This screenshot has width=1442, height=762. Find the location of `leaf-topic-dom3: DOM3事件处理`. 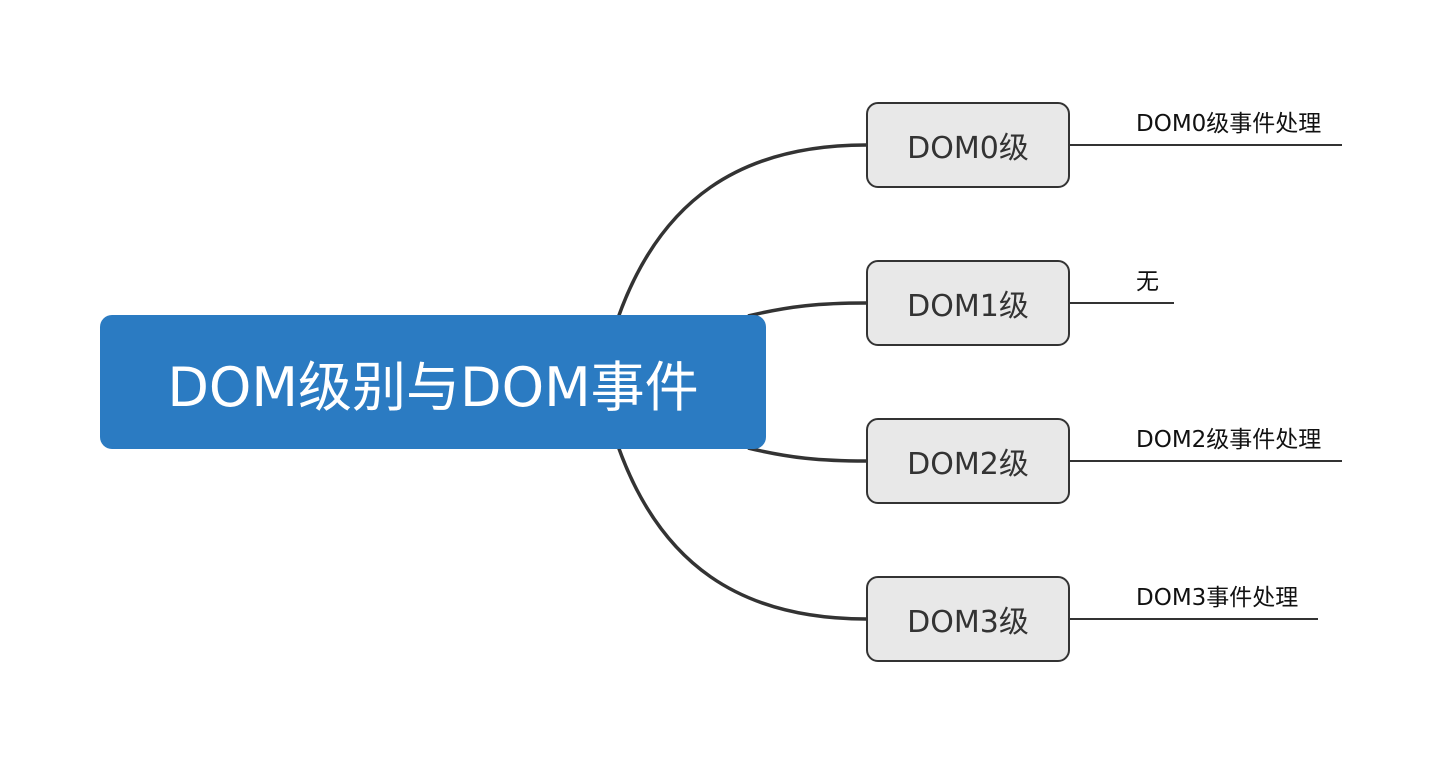

leaf-topic-dom3: DOM3事件处理 is located at coordinates (1217, 595).